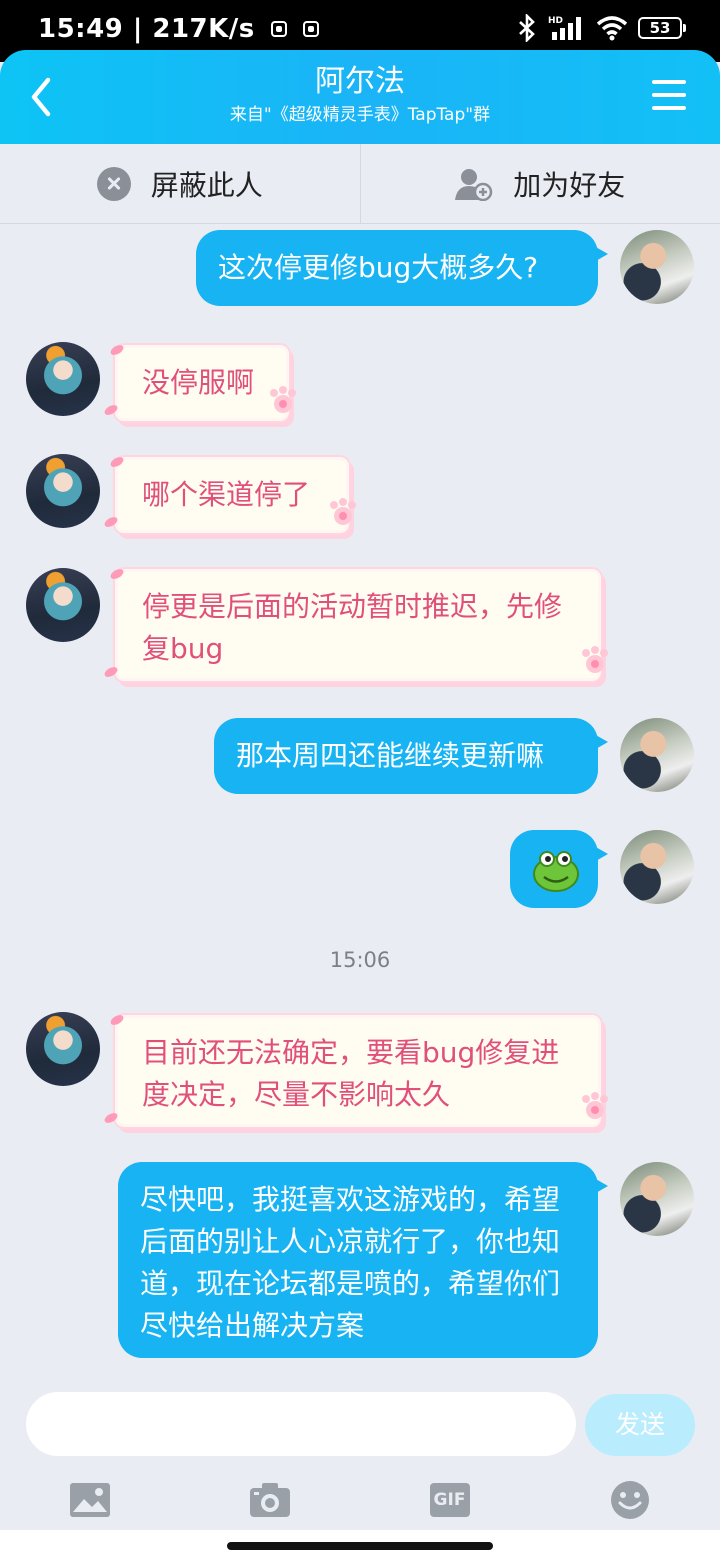 Image resolution: width=720 pixels, height=1560 pixels. I want to click on message-bubble-sent-sticker, so click(559, 869).